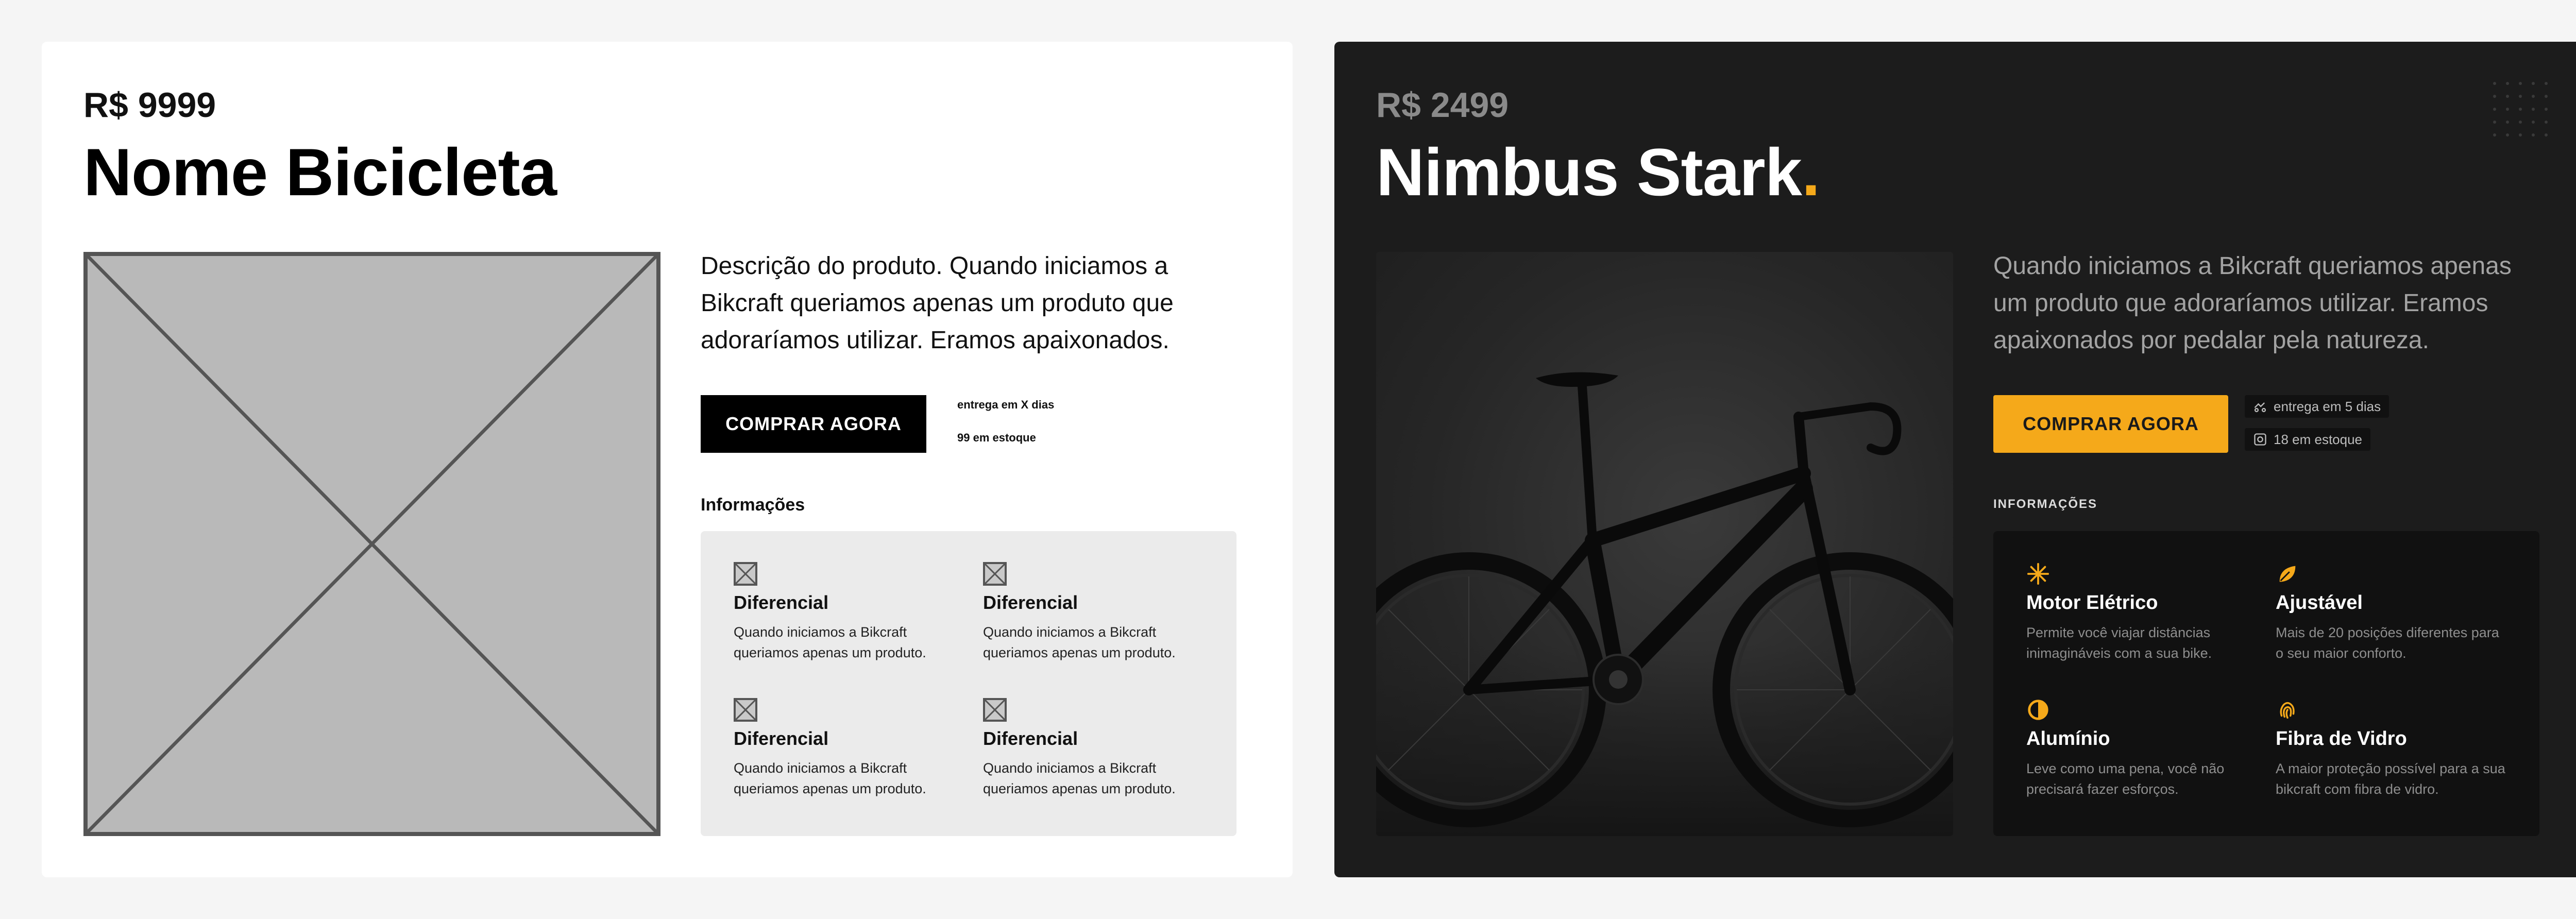 This screenshot has width=2576, height=919. What do you see at coordinates (2092, 603) in the screenshot?
I see `feature-title: Motor Elétrico` at bounding box center [2092, 603].